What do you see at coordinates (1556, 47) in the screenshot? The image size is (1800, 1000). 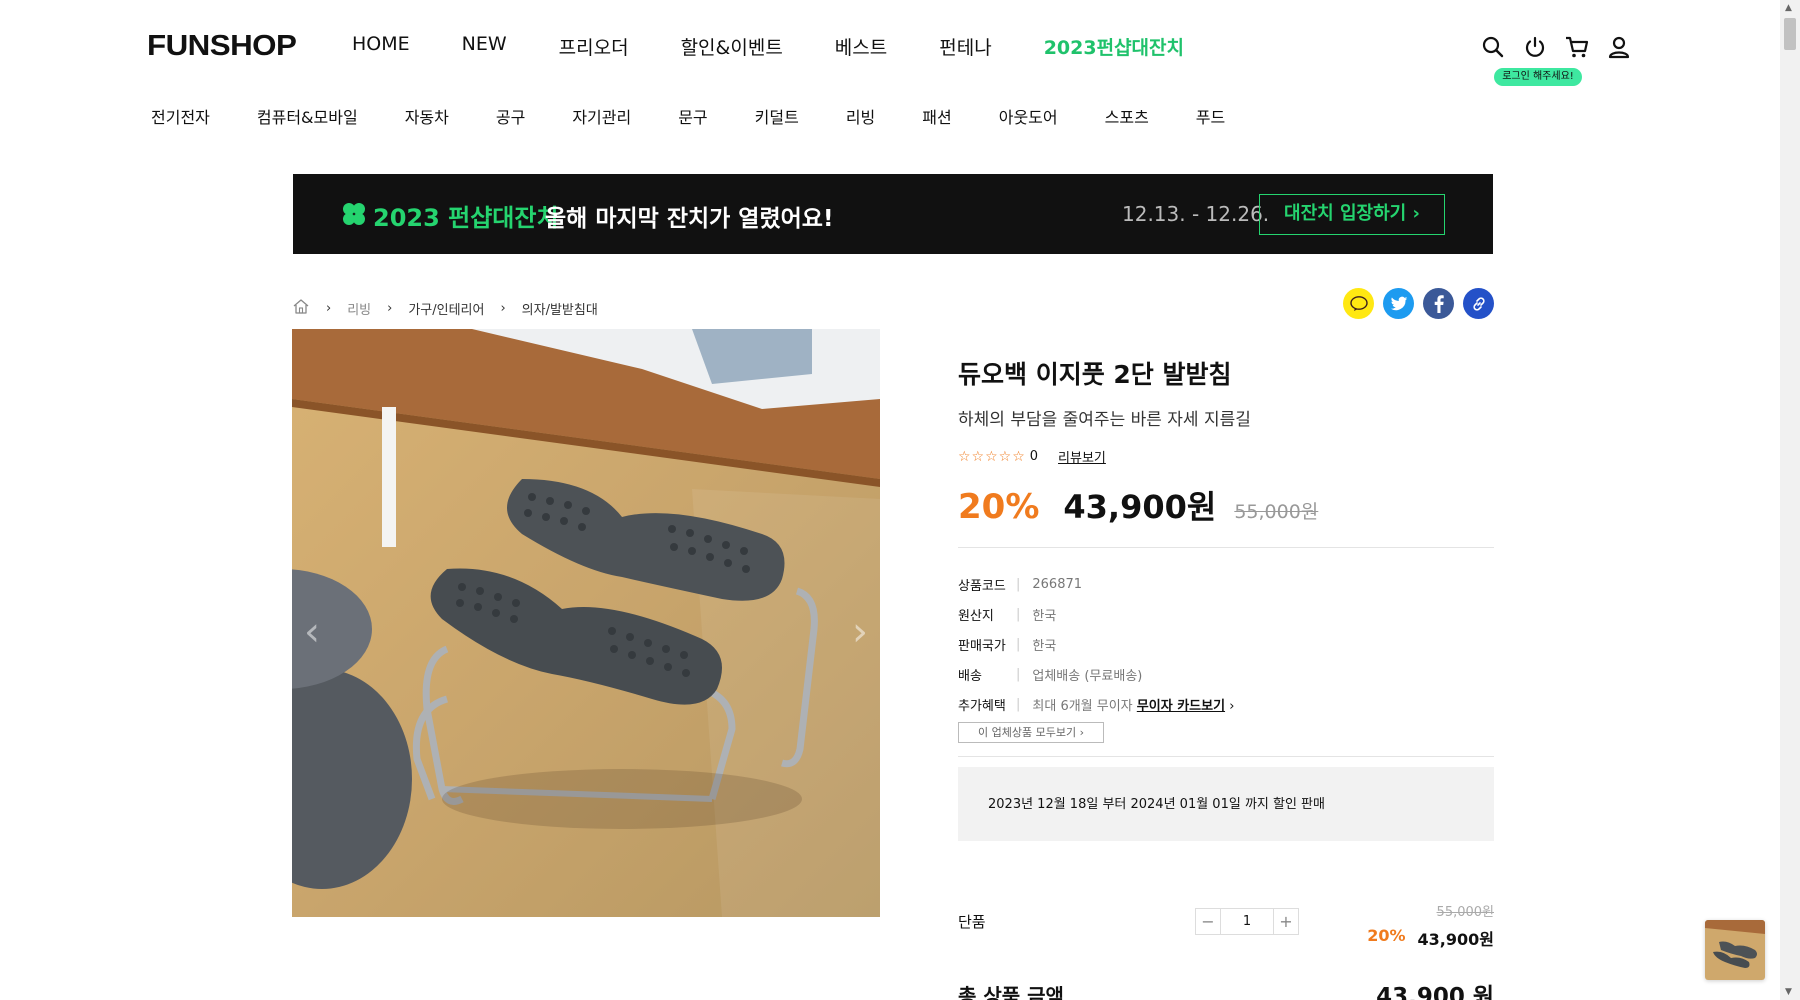 I see `header-utilities` at bounding box center [1556, 47].